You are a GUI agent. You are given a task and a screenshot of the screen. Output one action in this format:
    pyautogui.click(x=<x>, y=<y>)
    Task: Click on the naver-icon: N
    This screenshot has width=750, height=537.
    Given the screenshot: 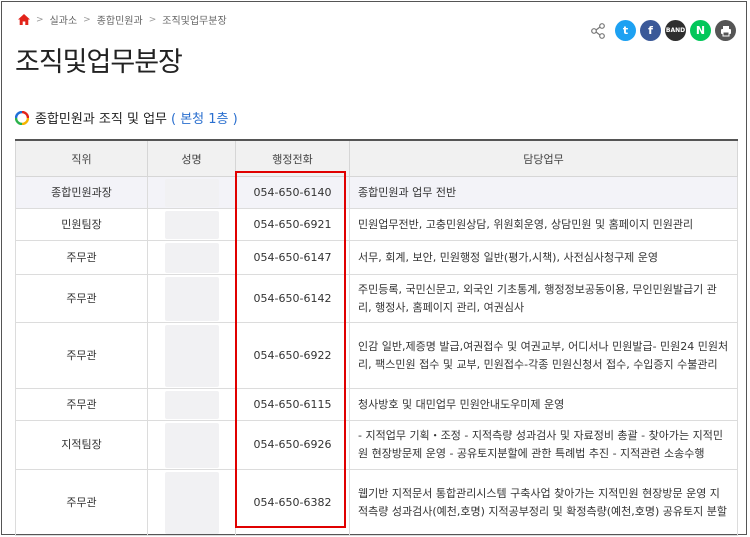 What is the action you would take?
    pyautogui.click(x=700, y=30)
    